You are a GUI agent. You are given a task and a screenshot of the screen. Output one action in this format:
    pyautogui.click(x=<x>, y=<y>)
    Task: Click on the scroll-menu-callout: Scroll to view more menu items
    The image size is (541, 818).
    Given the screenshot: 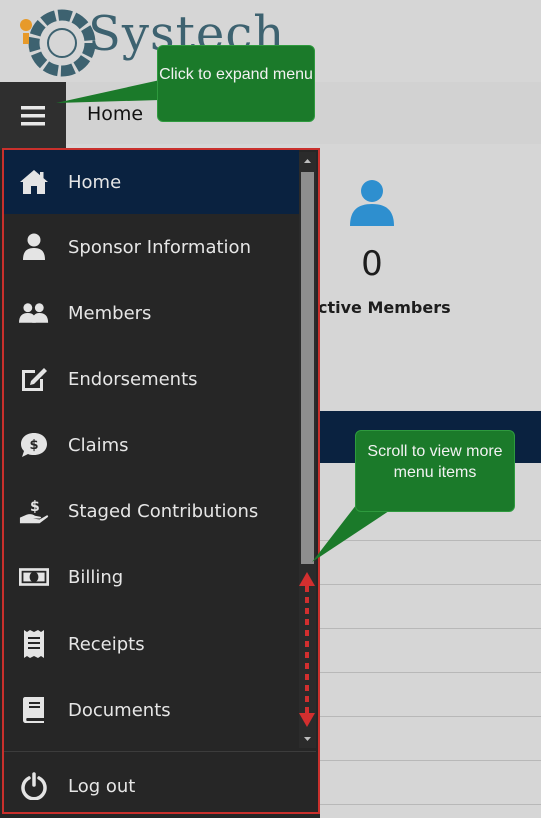 What is the action you would take?
    pyautogui.click(x=435, y=471)
    